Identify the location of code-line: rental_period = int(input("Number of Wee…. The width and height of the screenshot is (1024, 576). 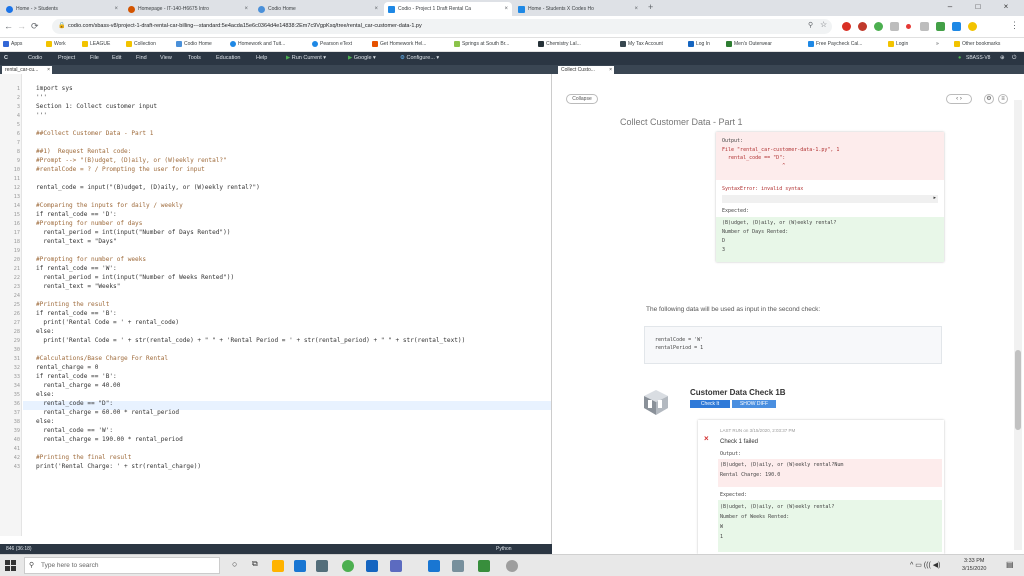
(135, 277).